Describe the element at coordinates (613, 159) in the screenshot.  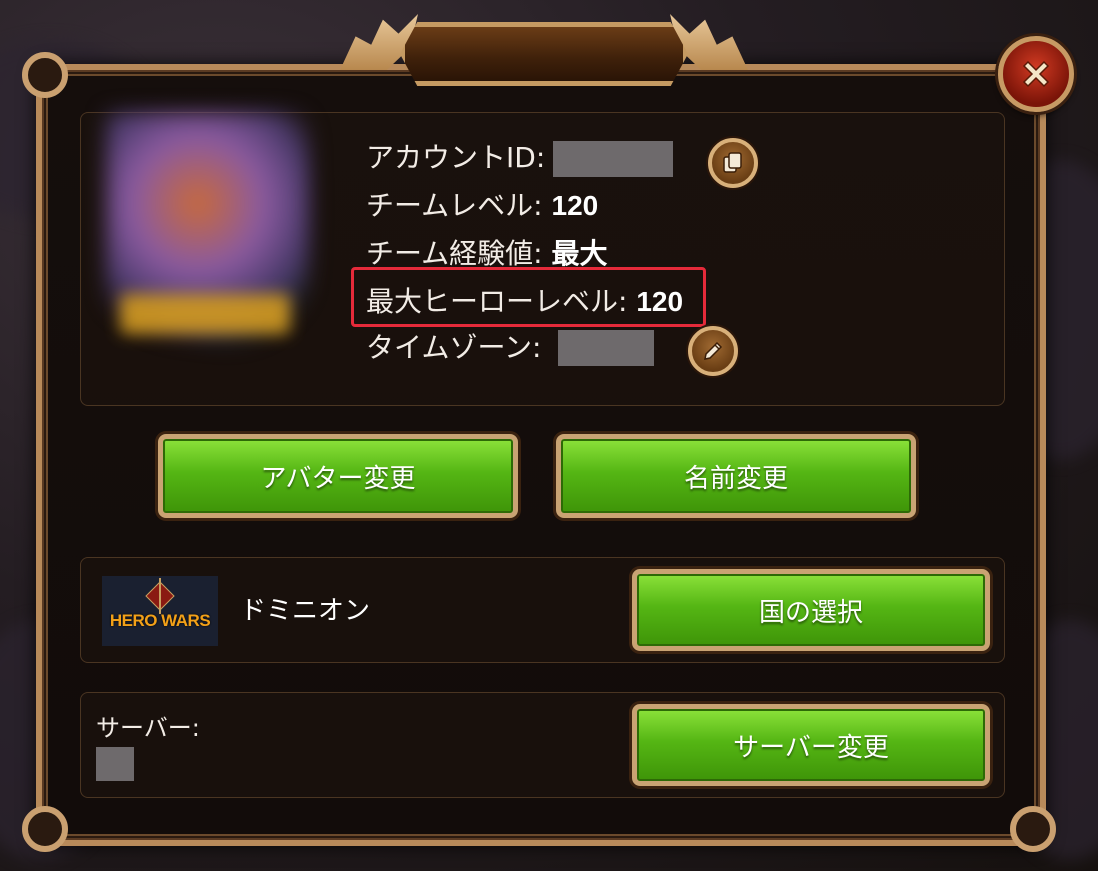
I see `account-id-value-redacted` at that location.